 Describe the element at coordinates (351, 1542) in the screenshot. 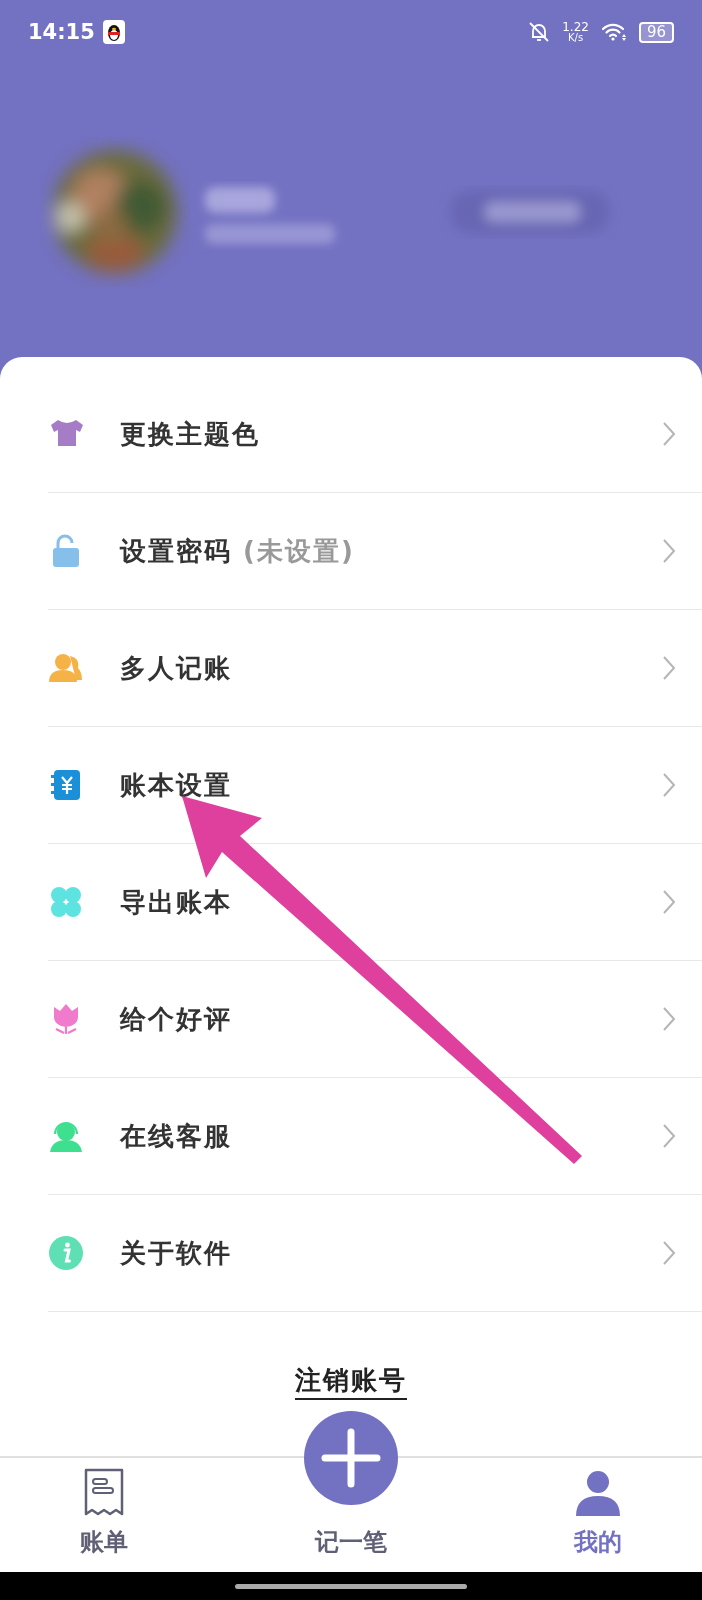

I see `tab-label: 记一笔` at that location.